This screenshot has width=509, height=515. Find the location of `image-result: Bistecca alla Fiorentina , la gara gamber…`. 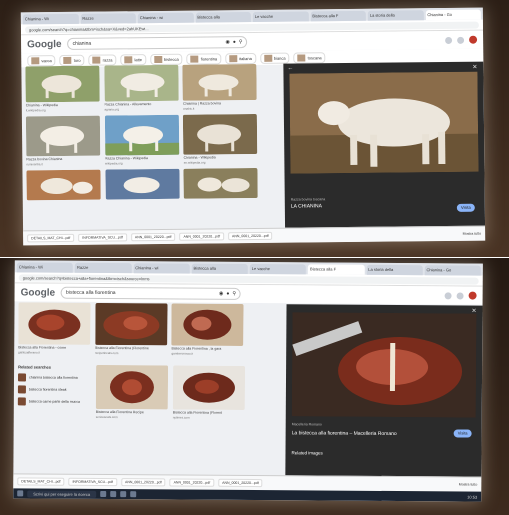

image-result: Bistecca alla Fiorentina , la gara gamber… is located at coordinates (208, 329).